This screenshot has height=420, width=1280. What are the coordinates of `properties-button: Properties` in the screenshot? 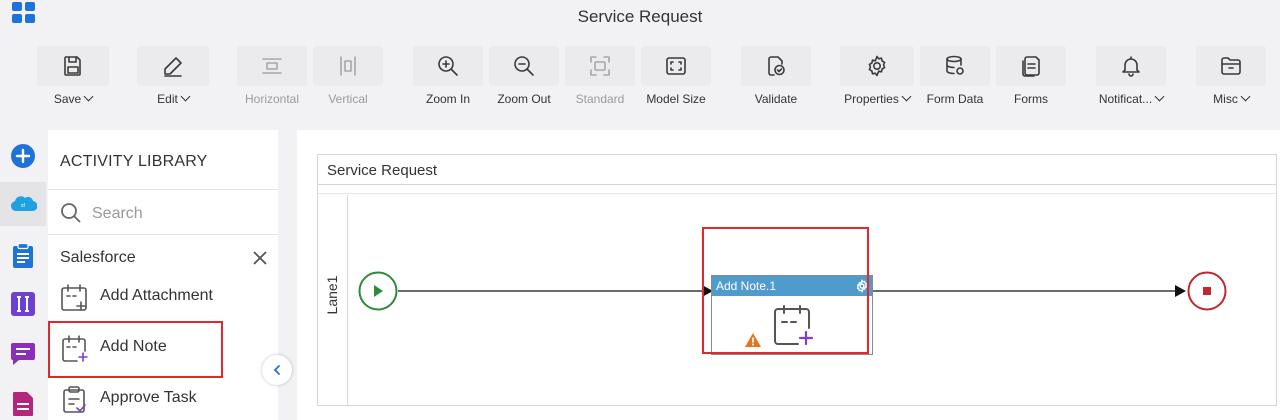 It's located at (877, 77).